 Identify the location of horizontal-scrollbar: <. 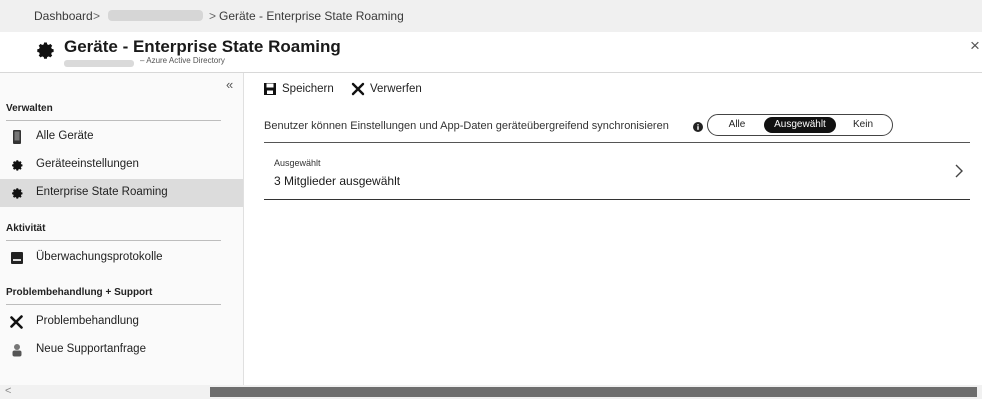
(491, 392).